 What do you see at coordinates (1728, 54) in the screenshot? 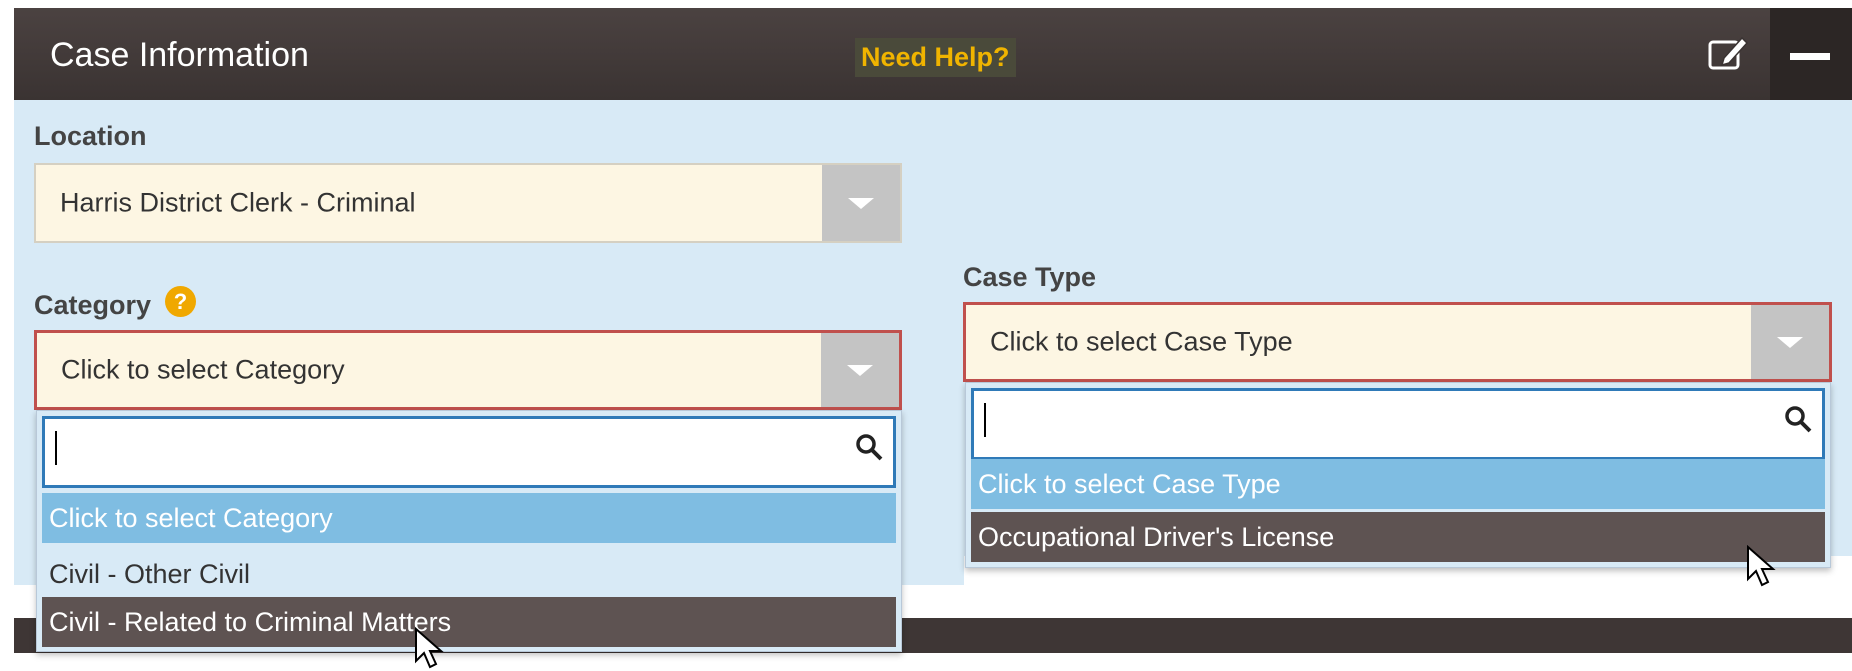
I see `edit-icon` at bounding box center [1728, 54].